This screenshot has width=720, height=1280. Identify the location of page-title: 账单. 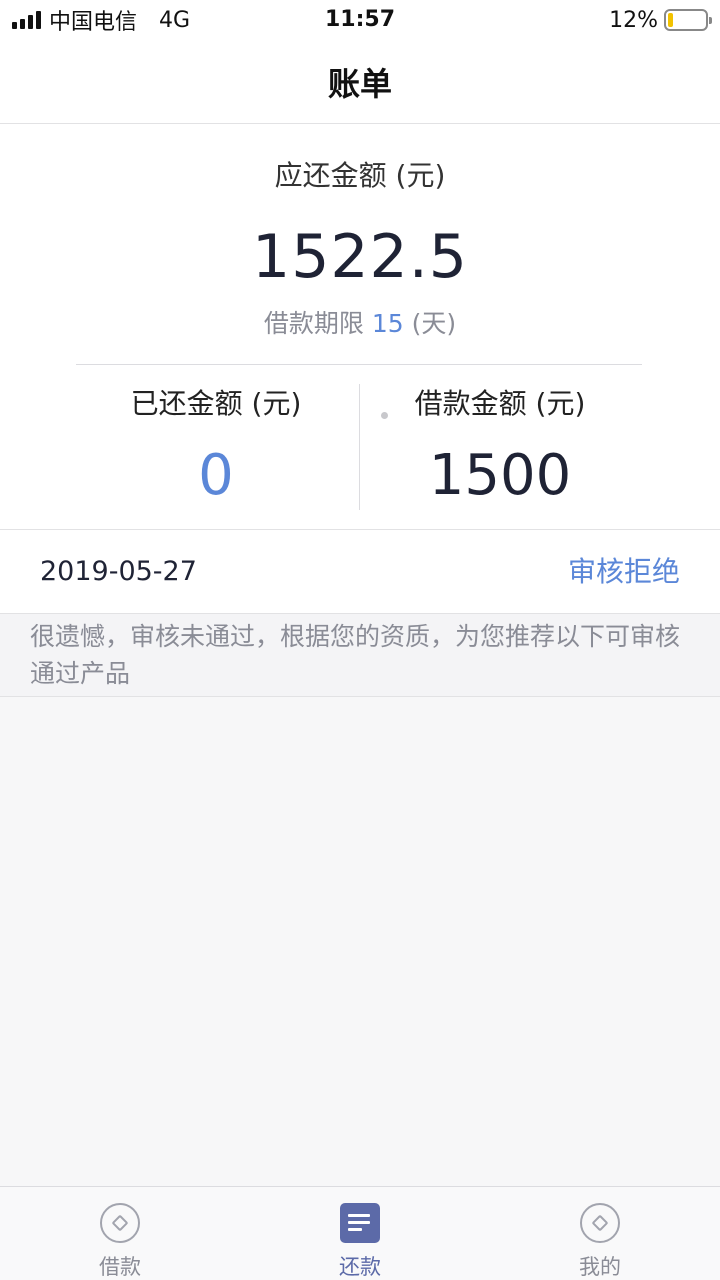
(359, 83).